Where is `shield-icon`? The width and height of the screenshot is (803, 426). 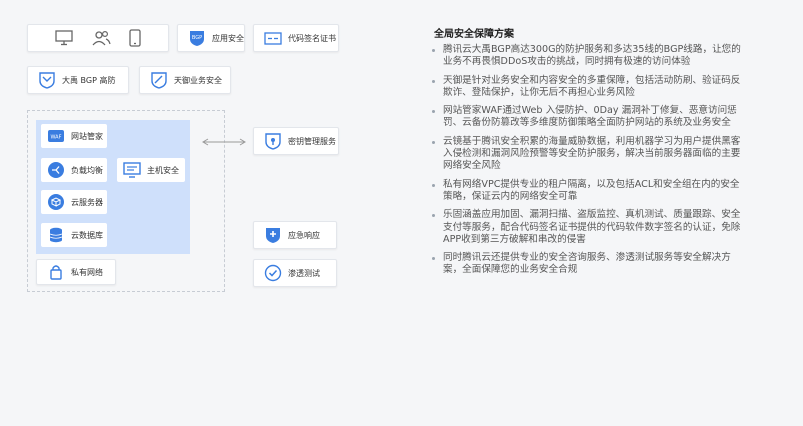 shield-icon is located at coordinates (47, 80).